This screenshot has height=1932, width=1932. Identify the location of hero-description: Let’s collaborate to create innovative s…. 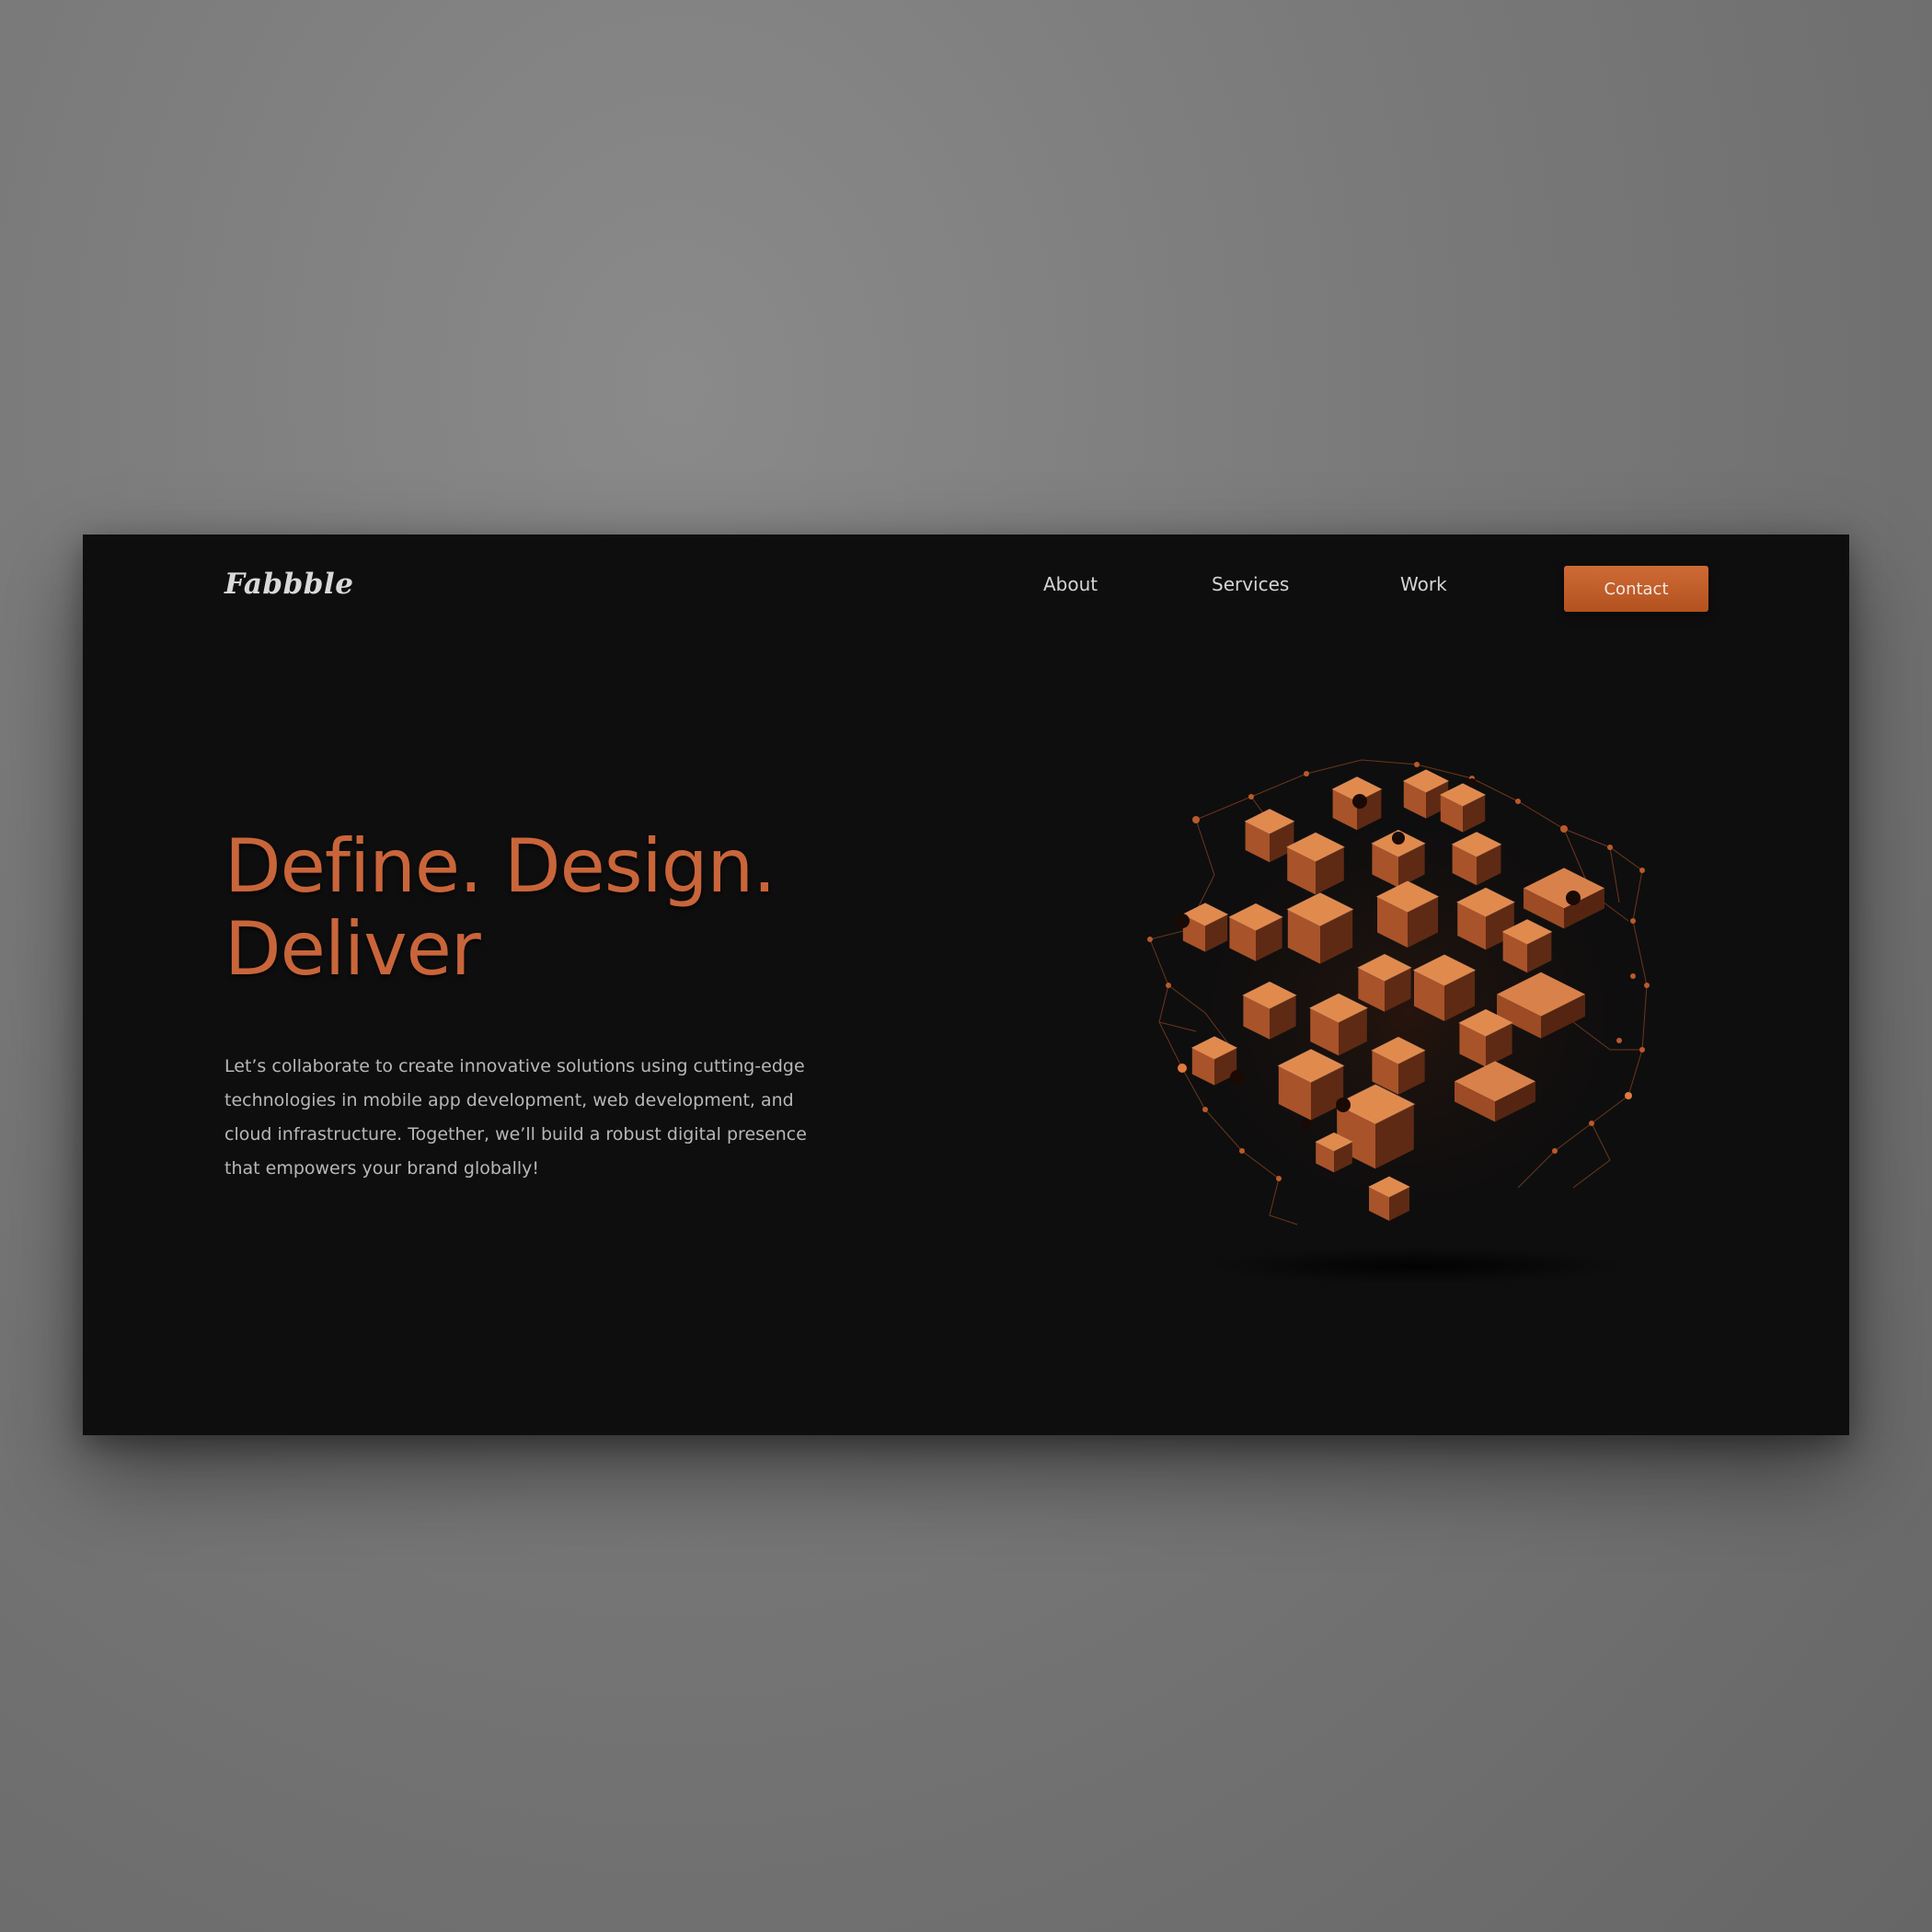
(515, 1117).